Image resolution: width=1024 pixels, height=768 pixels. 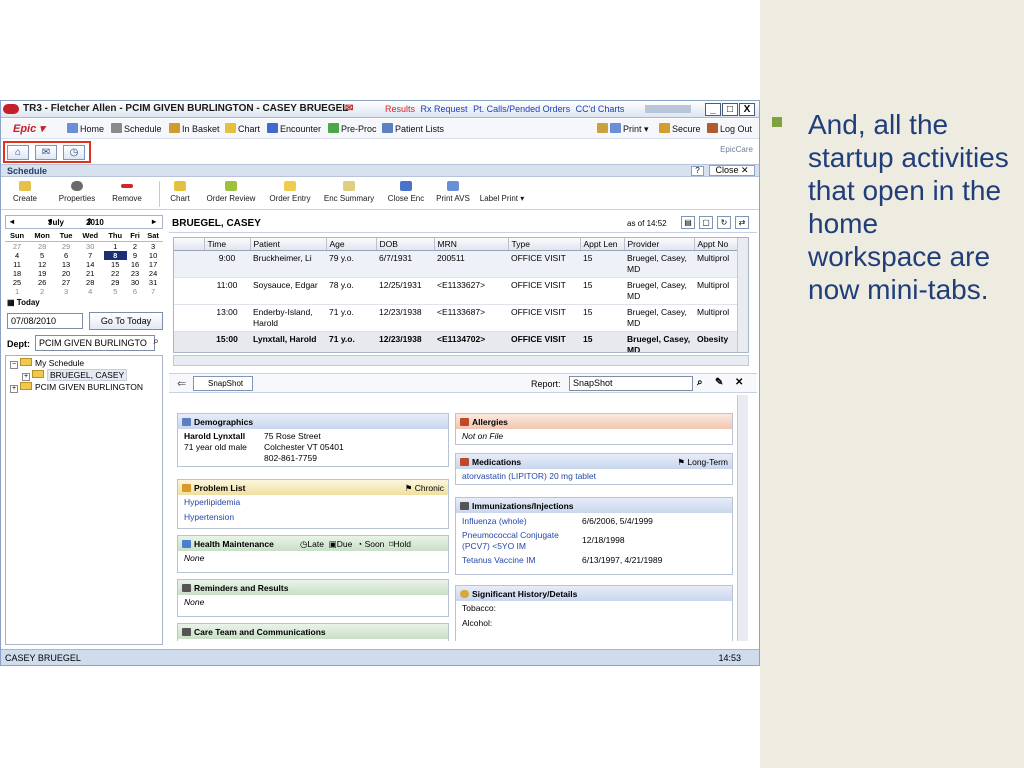 I want to click on patient-lists-button: Patient Lists, so click(x=413, y=128).